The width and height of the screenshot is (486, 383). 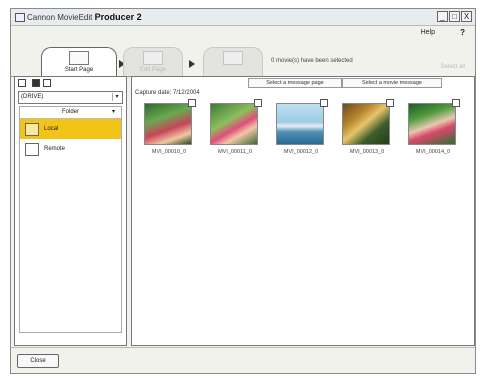 I want to click on title-bar: Cannon MovieEdit Producer 2 _ □ X, so click(x=243, y=17).